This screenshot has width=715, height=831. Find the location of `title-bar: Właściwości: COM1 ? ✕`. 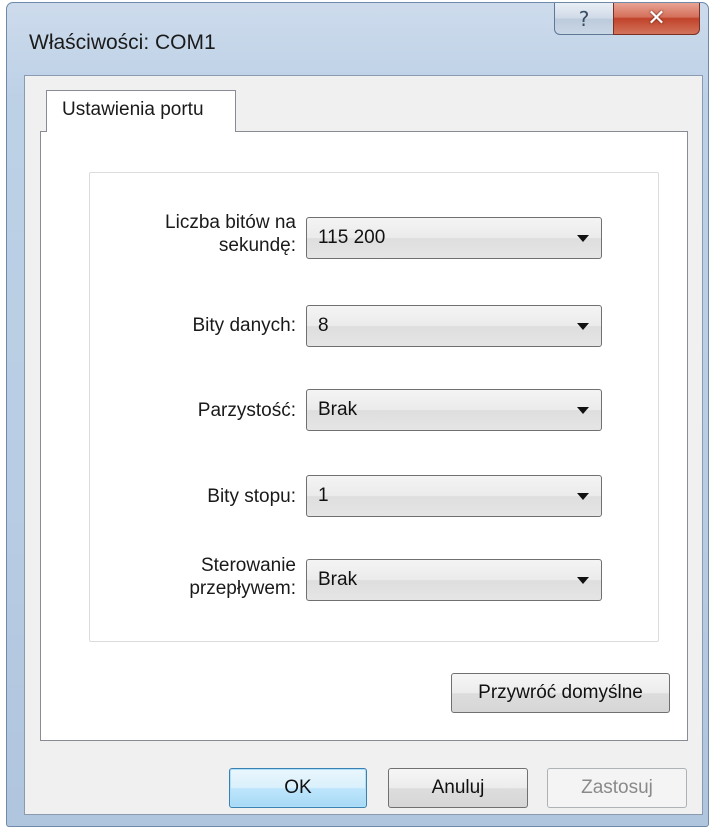

title-bar: Właściwości: COM1 ? ✕ is located at coordinates (357, 39).